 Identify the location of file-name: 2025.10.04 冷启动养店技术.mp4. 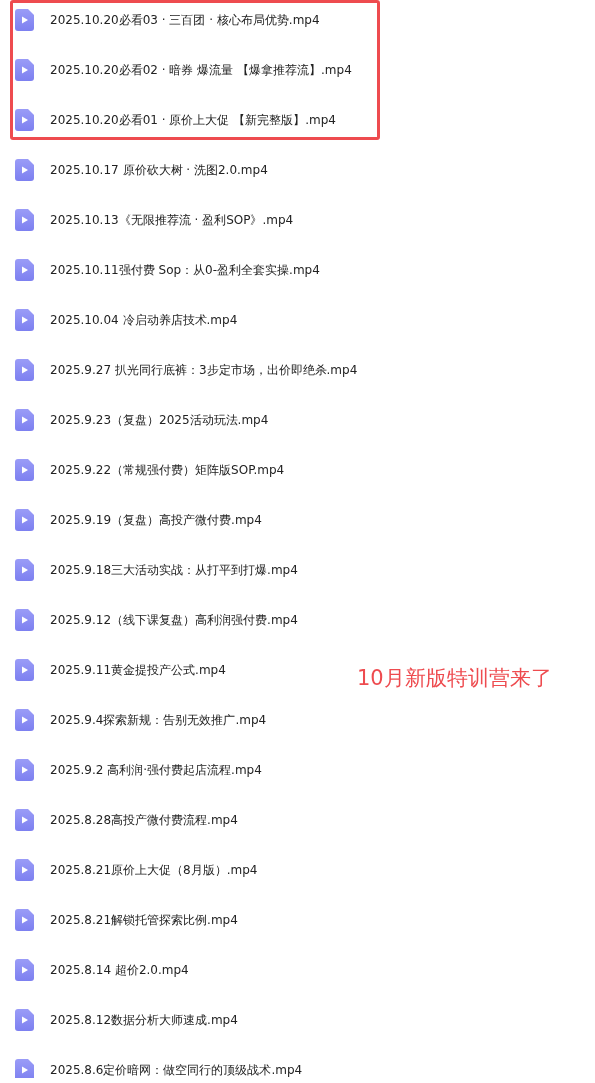
(144, 320).